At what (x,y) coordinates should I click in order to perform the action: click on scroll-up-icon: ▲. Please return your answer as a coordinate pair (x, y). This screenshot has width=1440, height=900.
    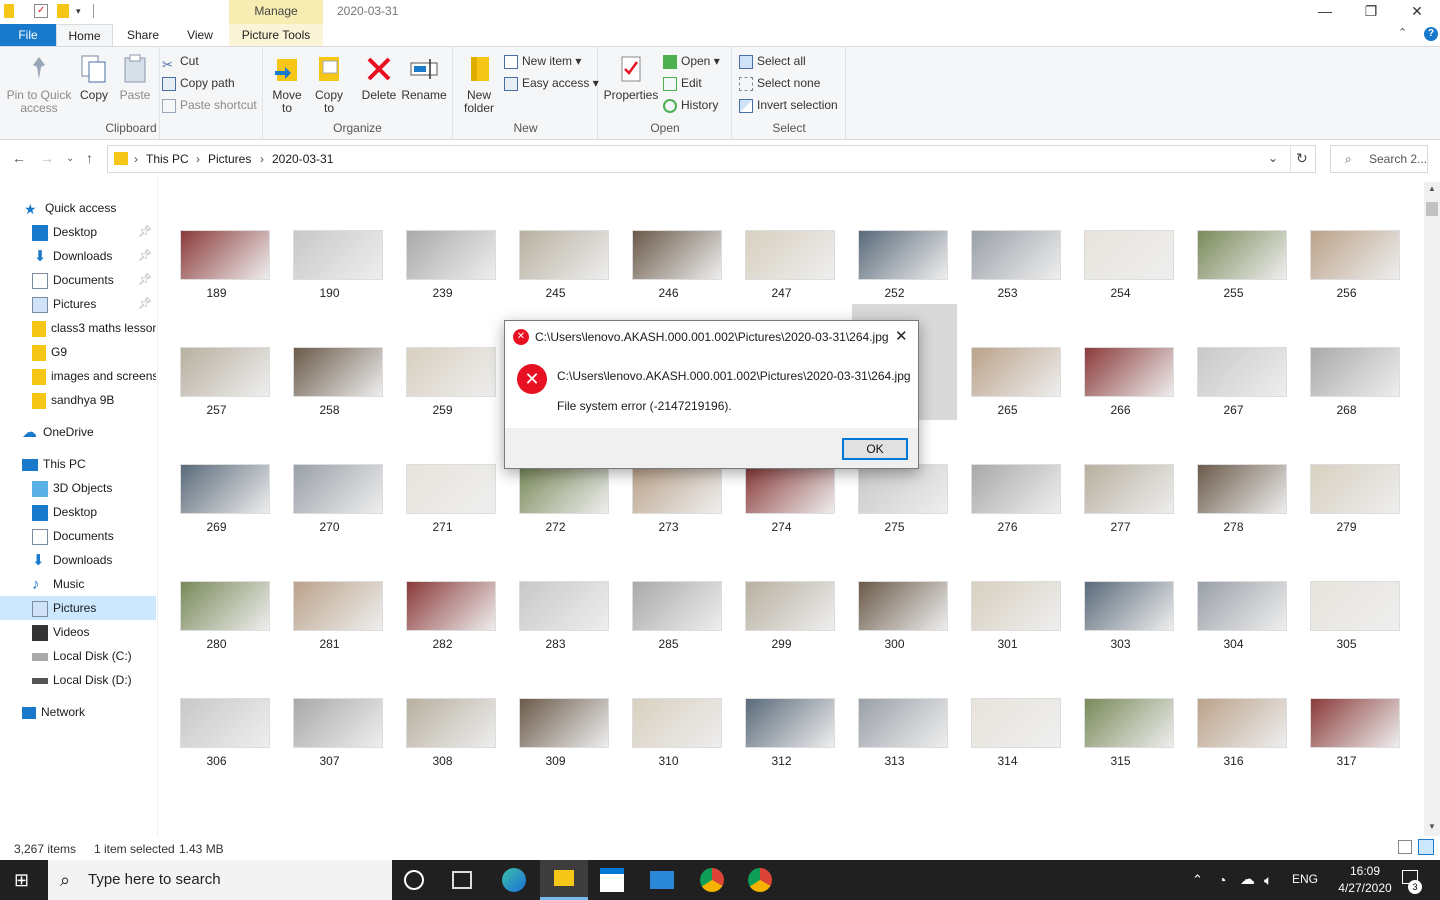
    Looking at the image, I should click on (1432, 191).